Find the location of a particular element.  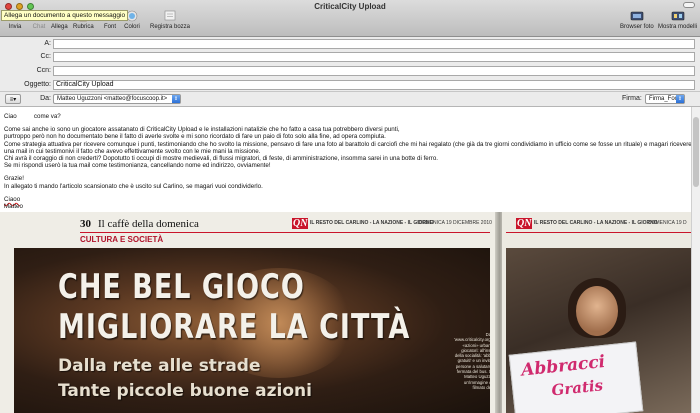

cc-label: Cc: is located at coordinates (46, 56).